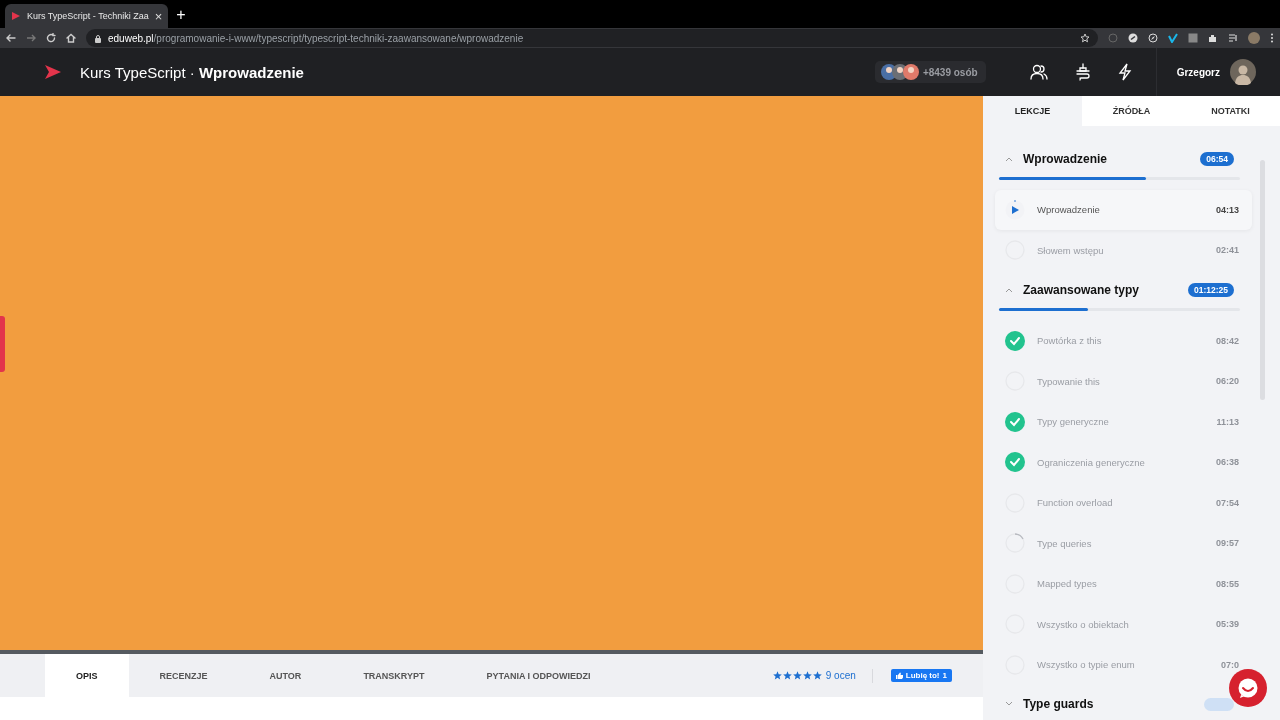 The width and height of the screenshot is (1280, 720). I want to click on section-title: Zaawansowane typy, so click(1100, 289).